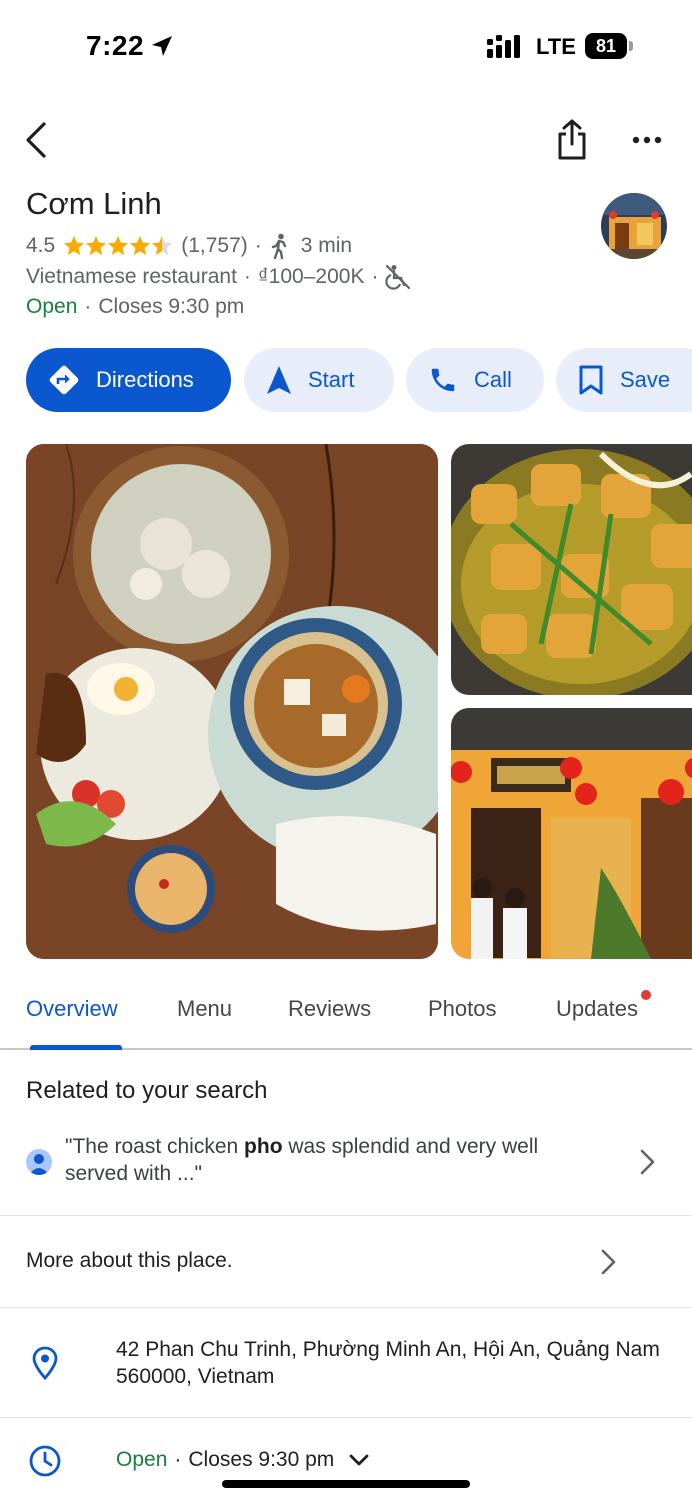  Describe the element at coordinates (145, 379) in the screenshot. I see `directions-label: Directions` at that location.